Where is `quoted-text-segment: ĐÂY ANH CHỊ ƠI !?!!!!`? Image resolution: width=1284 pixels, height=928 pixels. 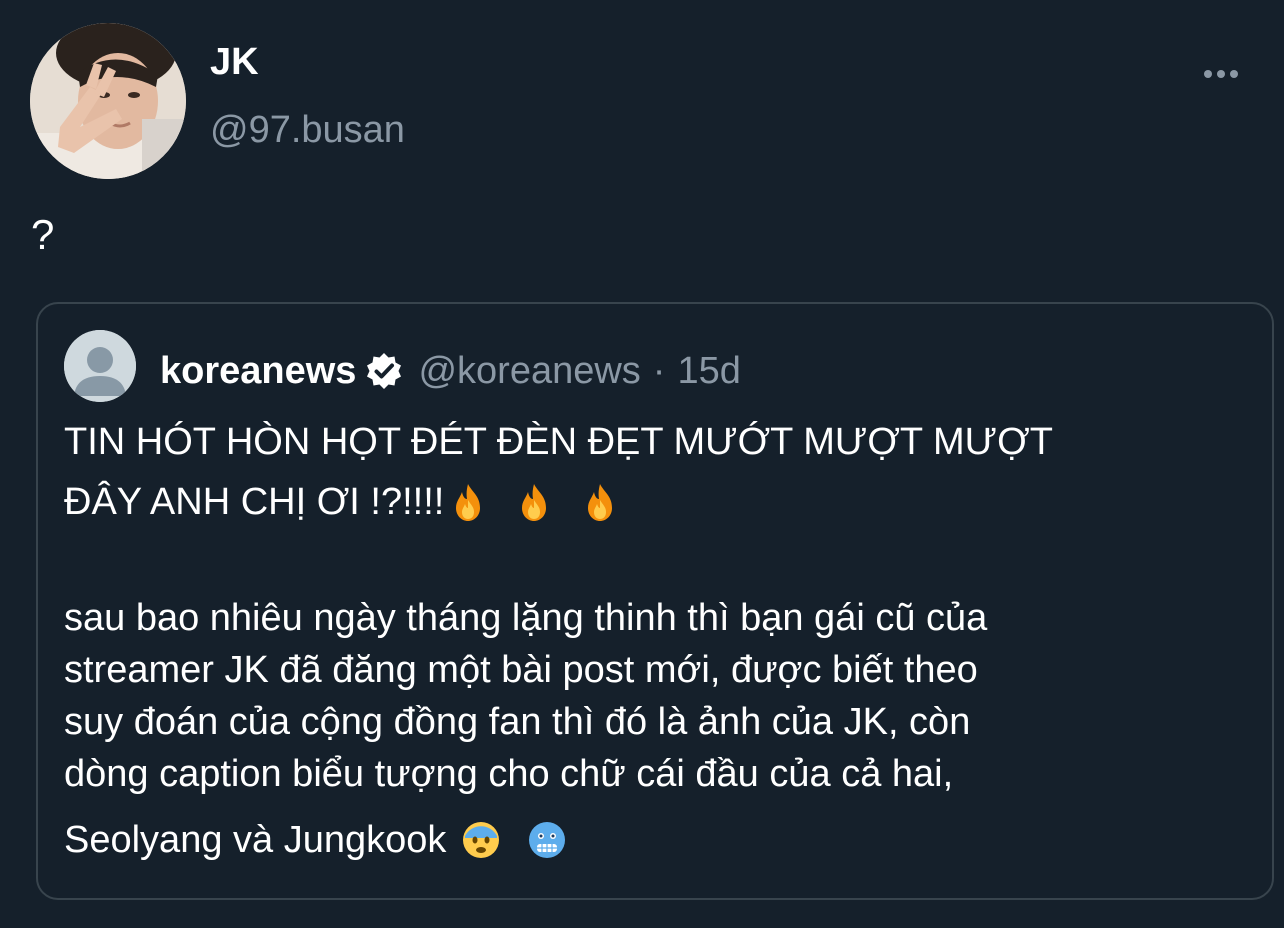 quoted-text-segment: ĐÂY ANH CHỊ ƠI !?!!!! is located at coordinates (254, 502).